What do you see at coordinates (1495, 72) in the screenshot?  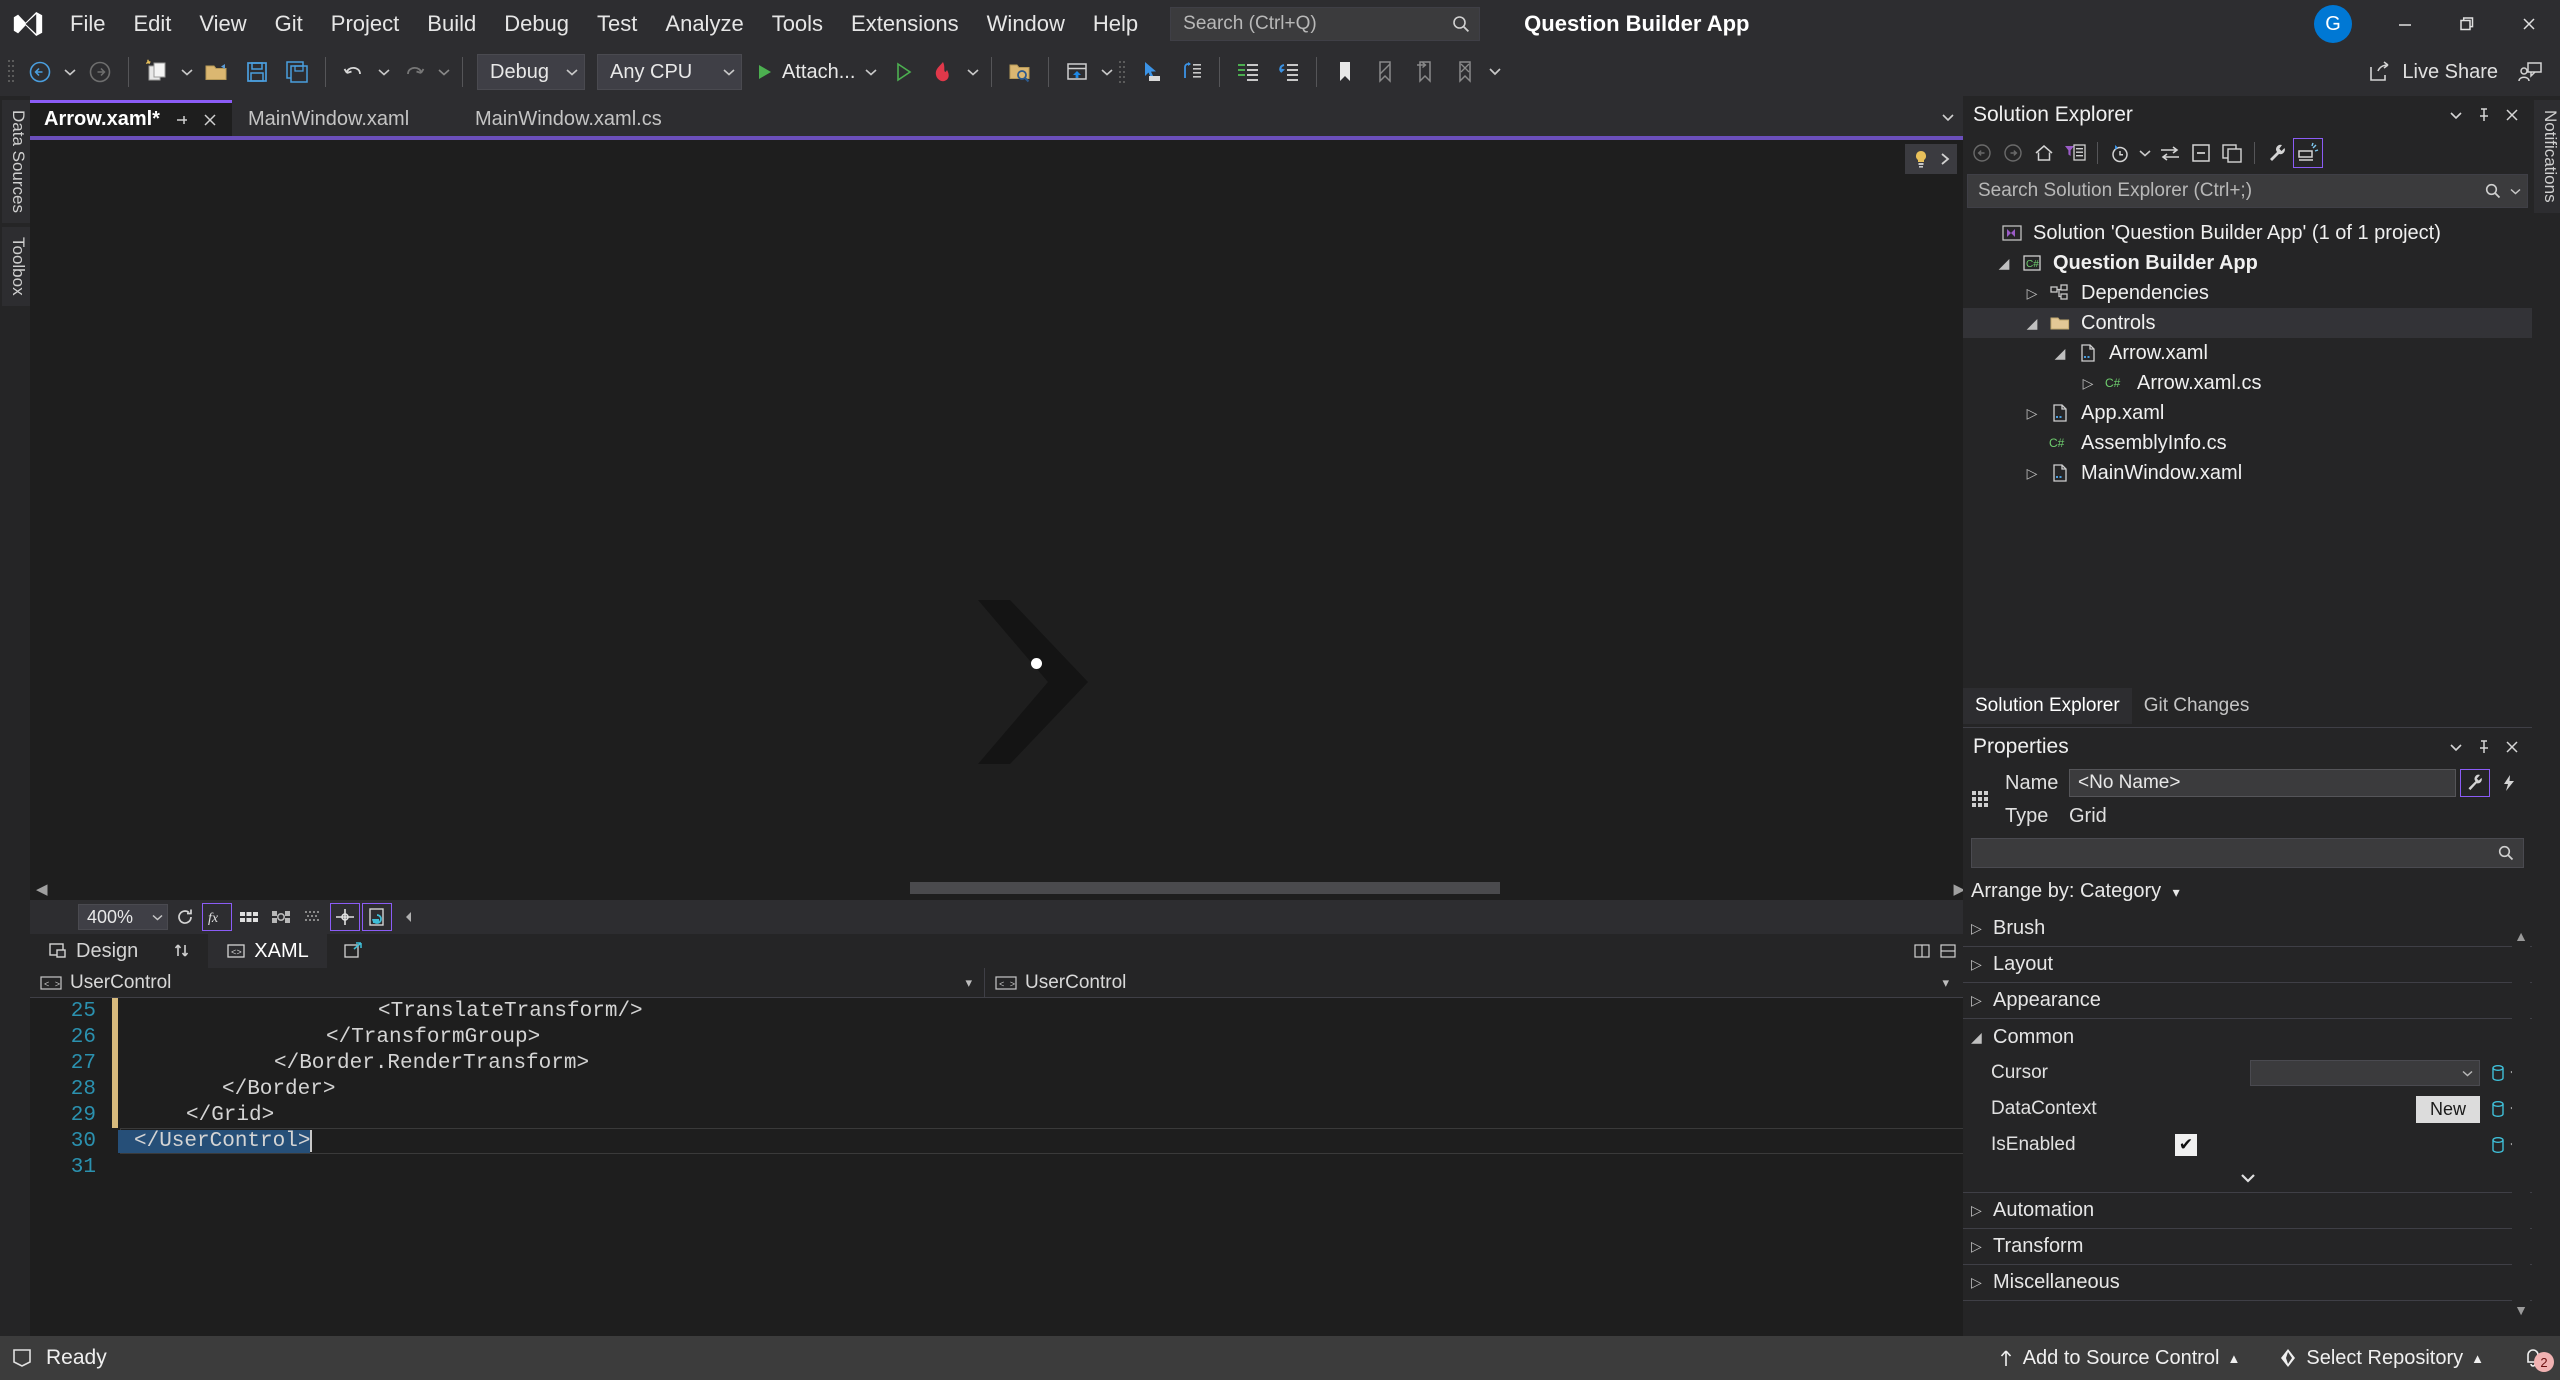 I see `toolbar-overflow-icon` at bounding box center [1495, 72].